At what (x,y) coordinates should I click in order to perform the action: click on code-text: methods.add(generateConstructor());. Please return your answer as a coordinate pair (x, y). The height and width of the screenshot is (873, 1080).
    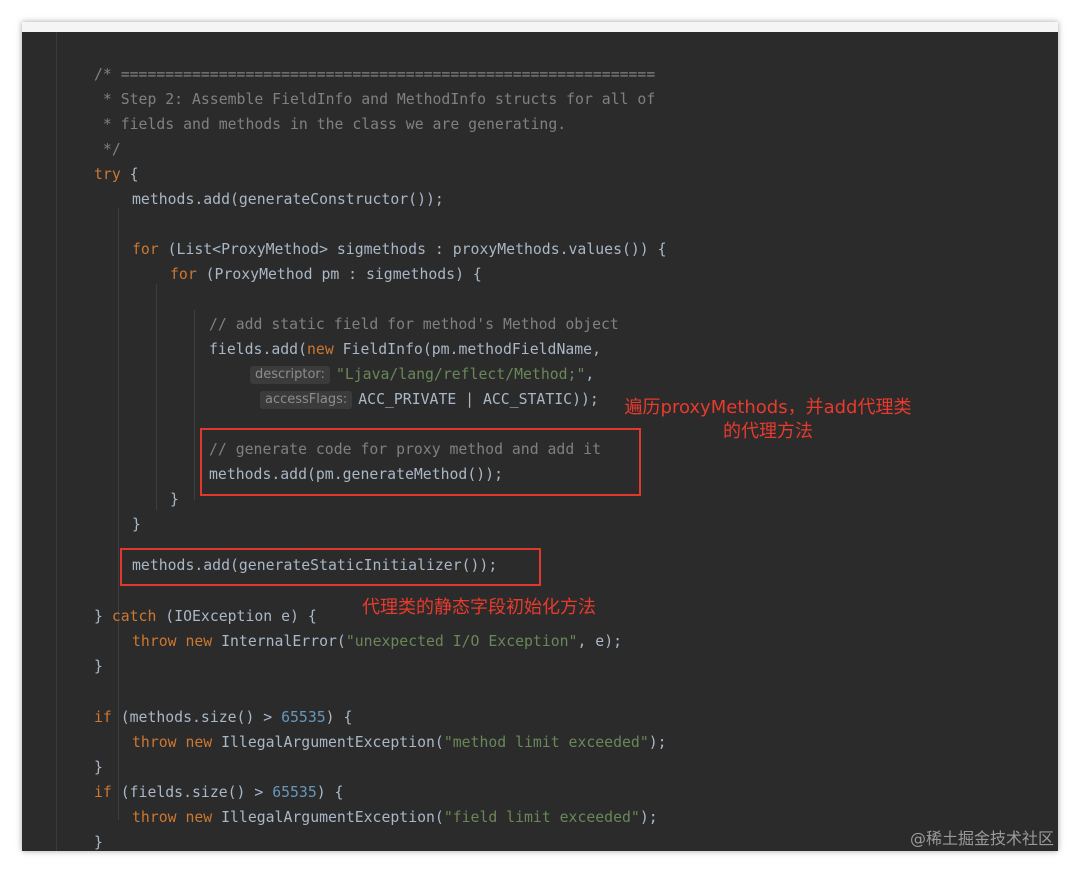
    Looking at the image, I should click on (288, 199).